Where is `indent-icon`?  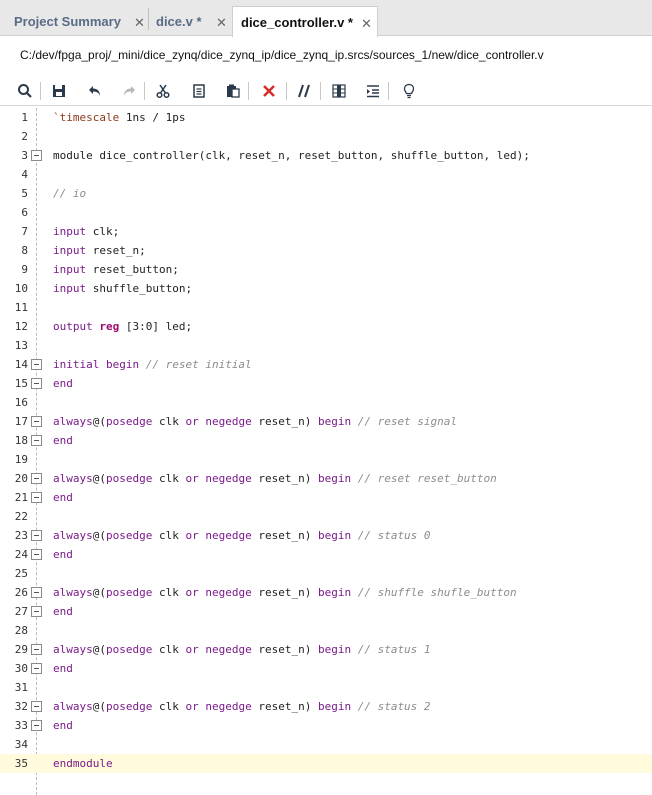 indent-icon is located at coordinates (373, 91).